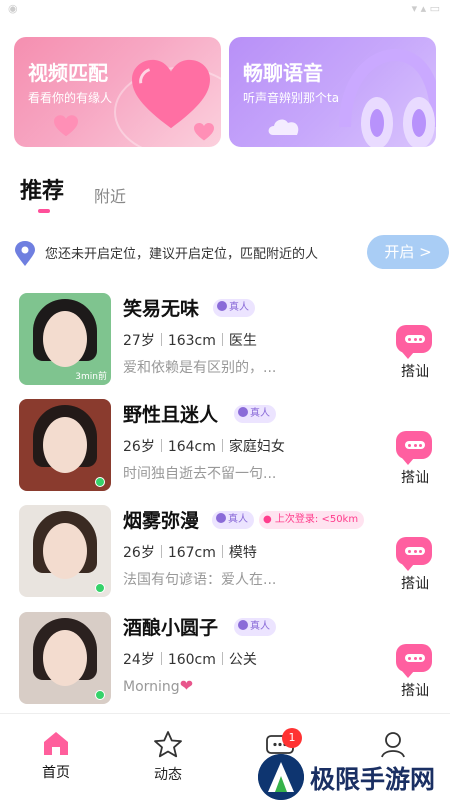 This screenshot has width=450, height=800. Describe the element at coordinates (56, 773) in the screenshot. I see `nav-label: 首页` at that location.